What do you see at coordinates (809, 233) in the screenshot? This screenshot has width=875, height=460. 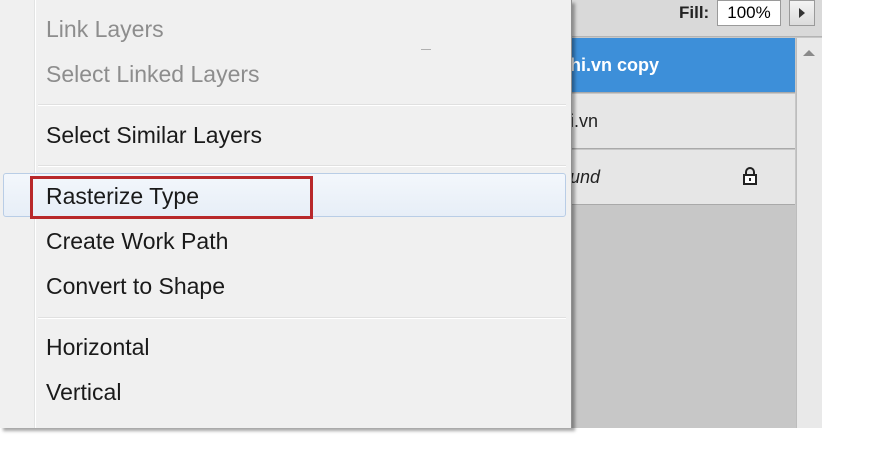 I see `layers-scrollbar` at bounding box center [809, 233].